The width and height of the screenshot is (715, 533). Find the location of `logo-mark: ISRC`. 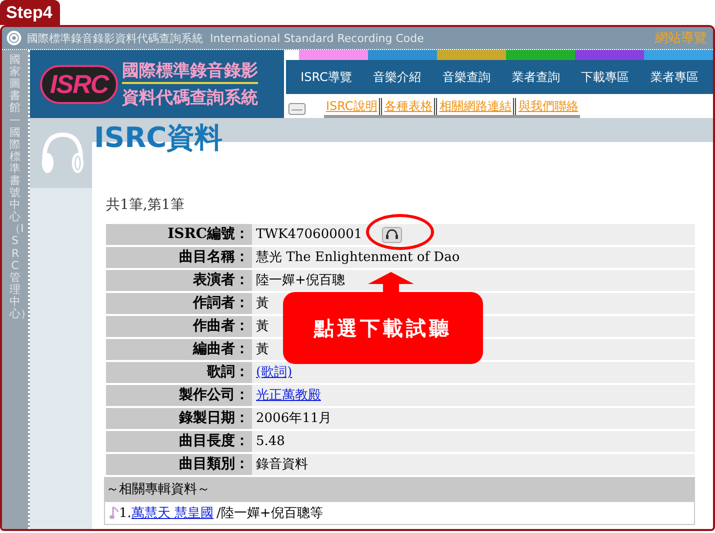

logo-mark: ISRC is located at coordinates (79, 84).